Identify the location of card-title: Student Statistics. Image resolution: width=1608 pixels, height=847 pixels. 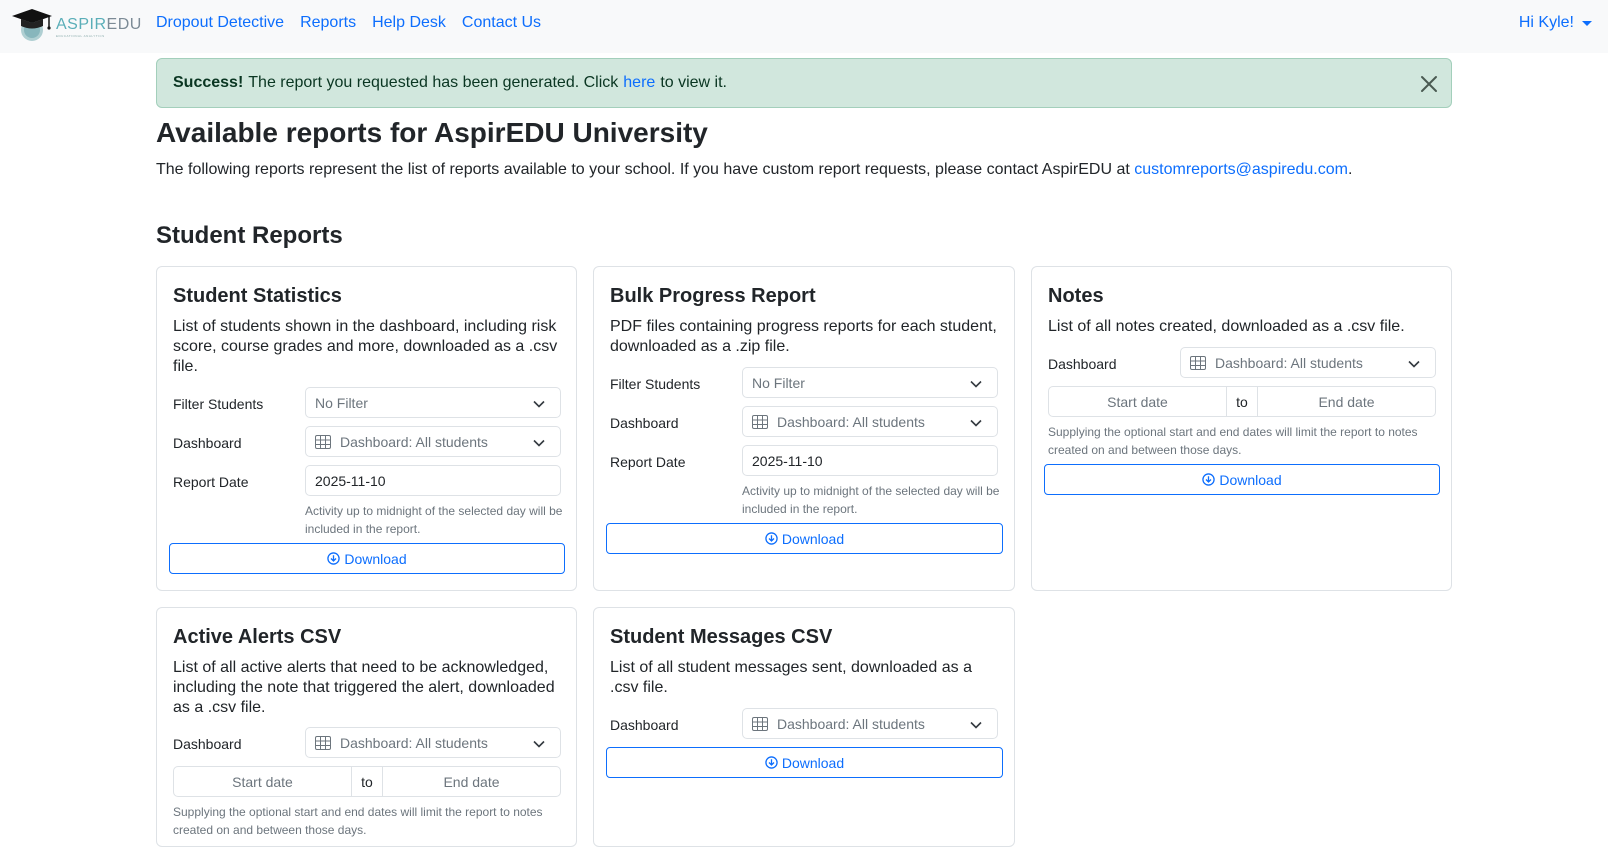
(257, 296).